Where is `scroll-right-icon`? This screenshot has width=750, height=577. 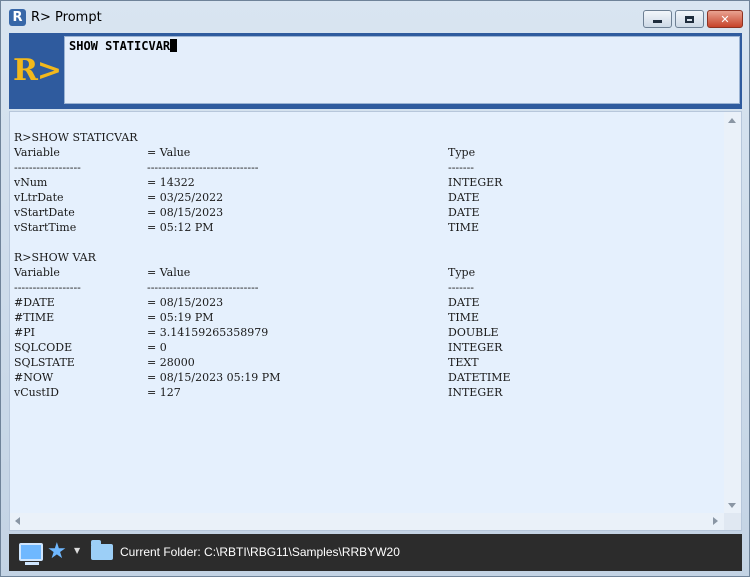 scroll-right-icon is located at coordinates (715, 521).